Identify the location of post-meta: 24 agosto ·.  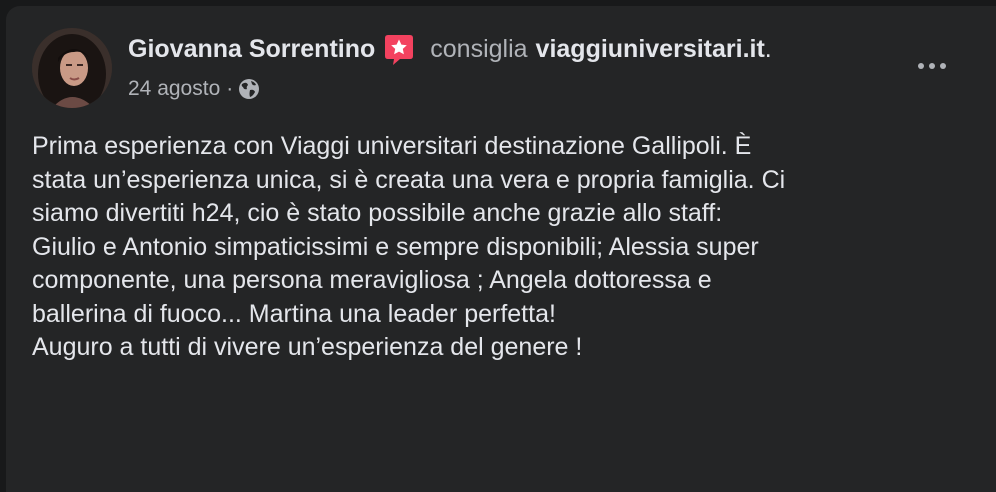
(194, 89).